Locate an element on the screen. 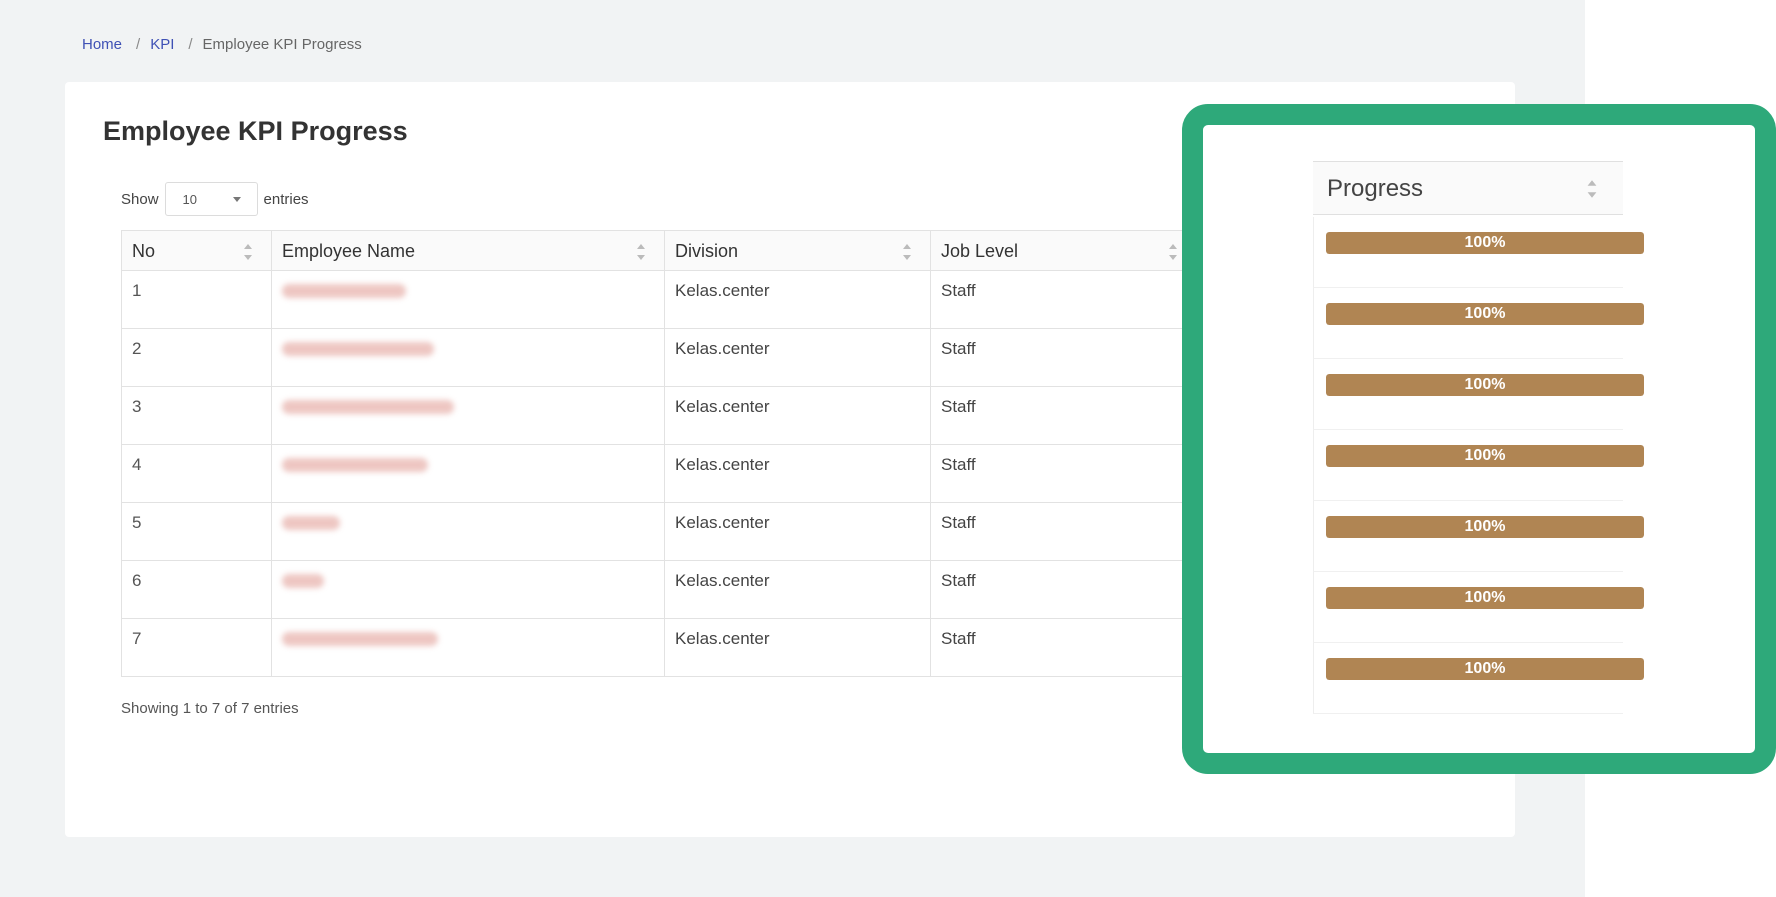 The height and width of the screenshot is (897, 1776). column-header-no: No is located at coordinates (196, 250).